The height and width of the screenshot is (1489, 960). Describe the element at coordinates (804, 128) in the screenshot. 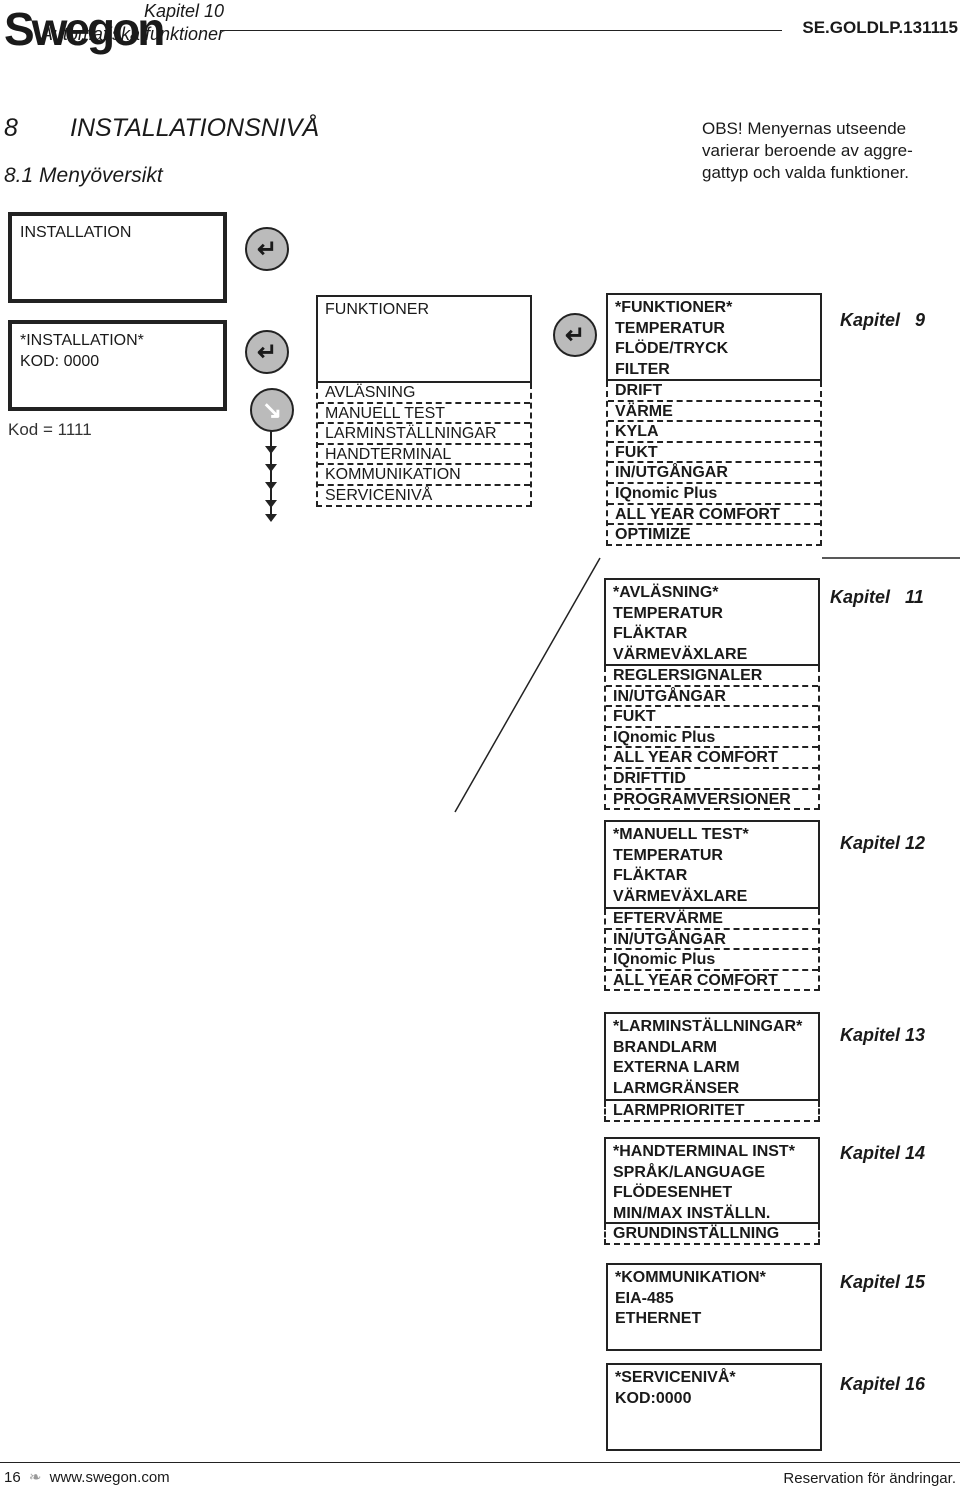

I see `note-line: OBS! Menyernas utseende` at that location.